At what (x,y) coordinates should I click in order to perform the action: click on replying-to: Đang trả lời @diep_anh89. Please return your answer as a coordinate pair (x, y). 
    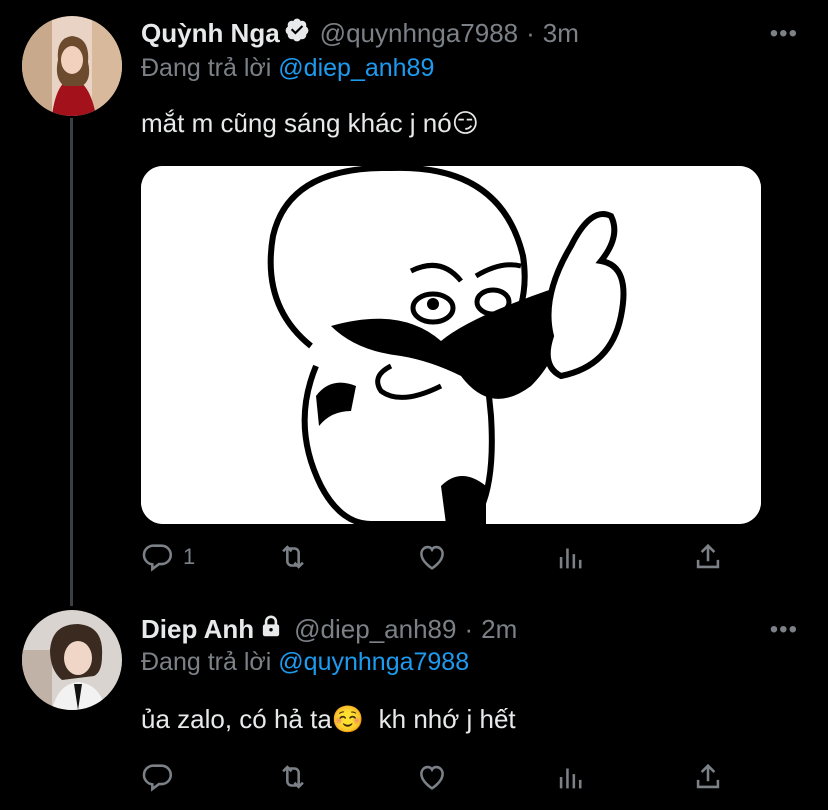
    Looking at the image, I should click on (287, 68).